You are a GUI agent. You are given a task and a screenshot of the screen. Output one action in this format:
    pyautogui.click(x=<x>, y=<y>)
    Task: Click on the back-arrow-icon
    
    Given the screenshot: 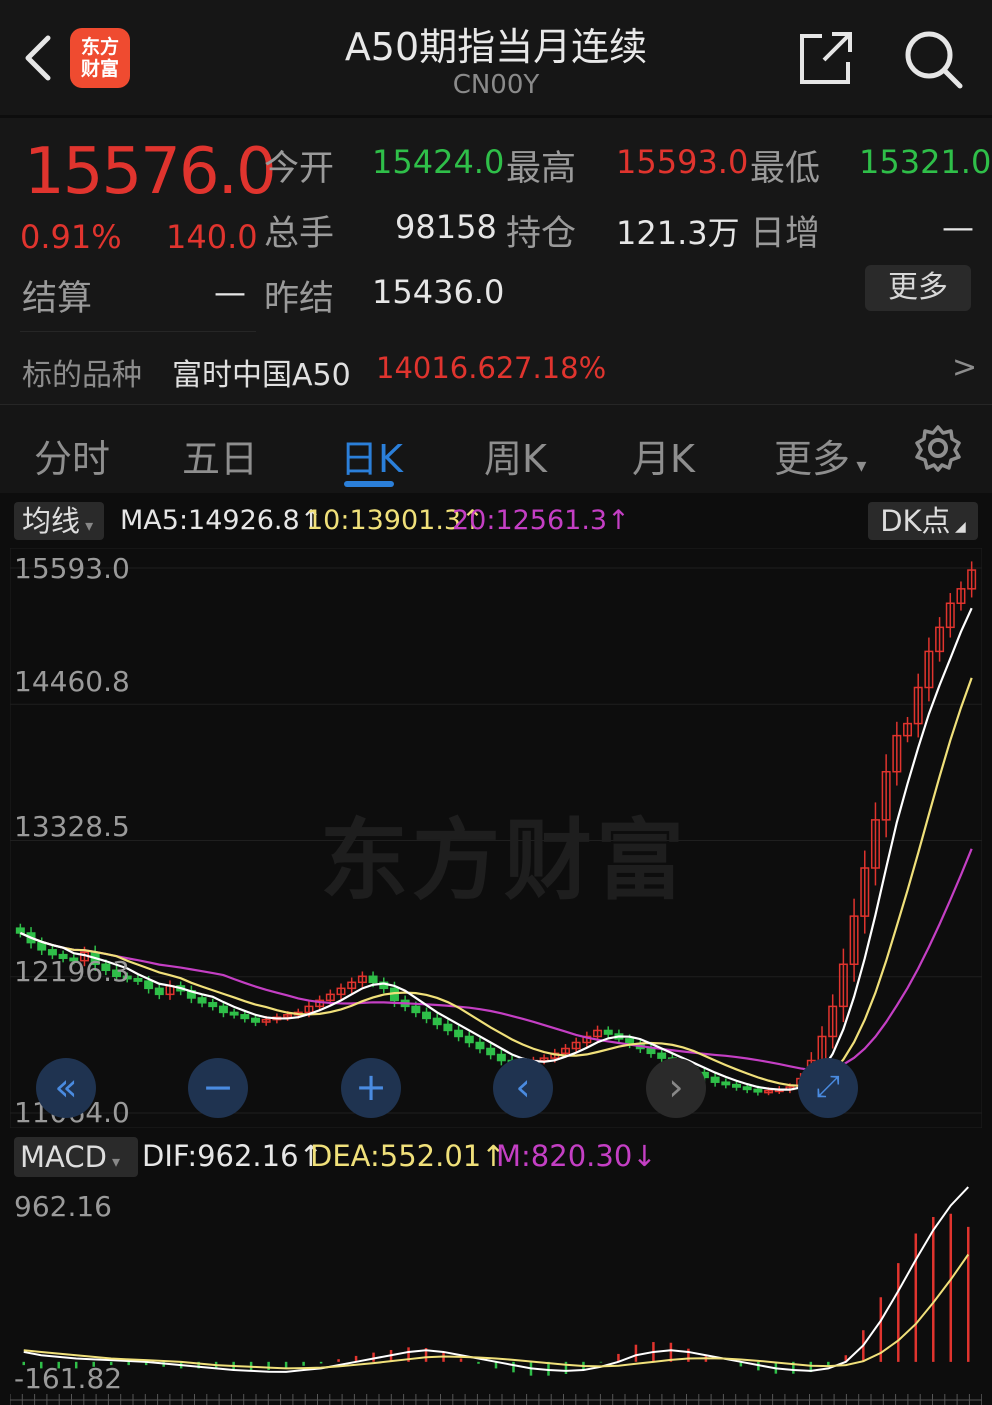 What is the action you would take?
    pyautogui.click(x=38, y=58)
    